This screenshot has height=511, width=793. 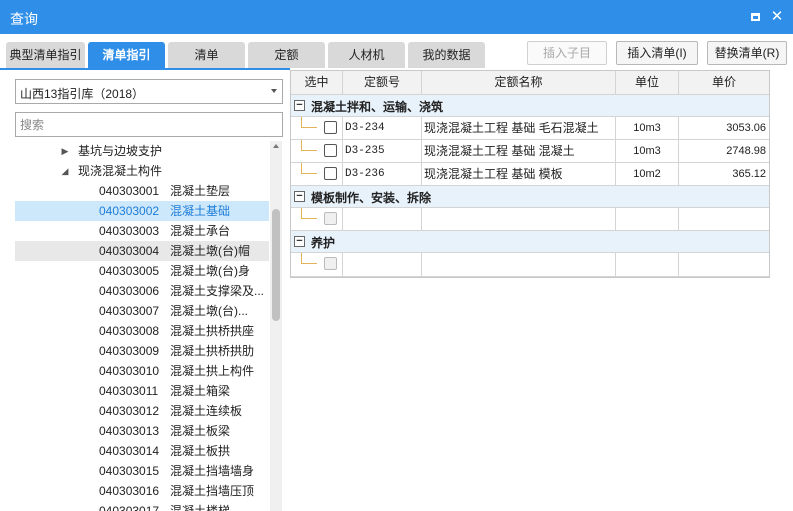 What do you see at coordinates (142, 271) in the screenshot?
I see `tree-item-row: 040303005 混凝土墩(台)身` at bounding box center [142, 271].